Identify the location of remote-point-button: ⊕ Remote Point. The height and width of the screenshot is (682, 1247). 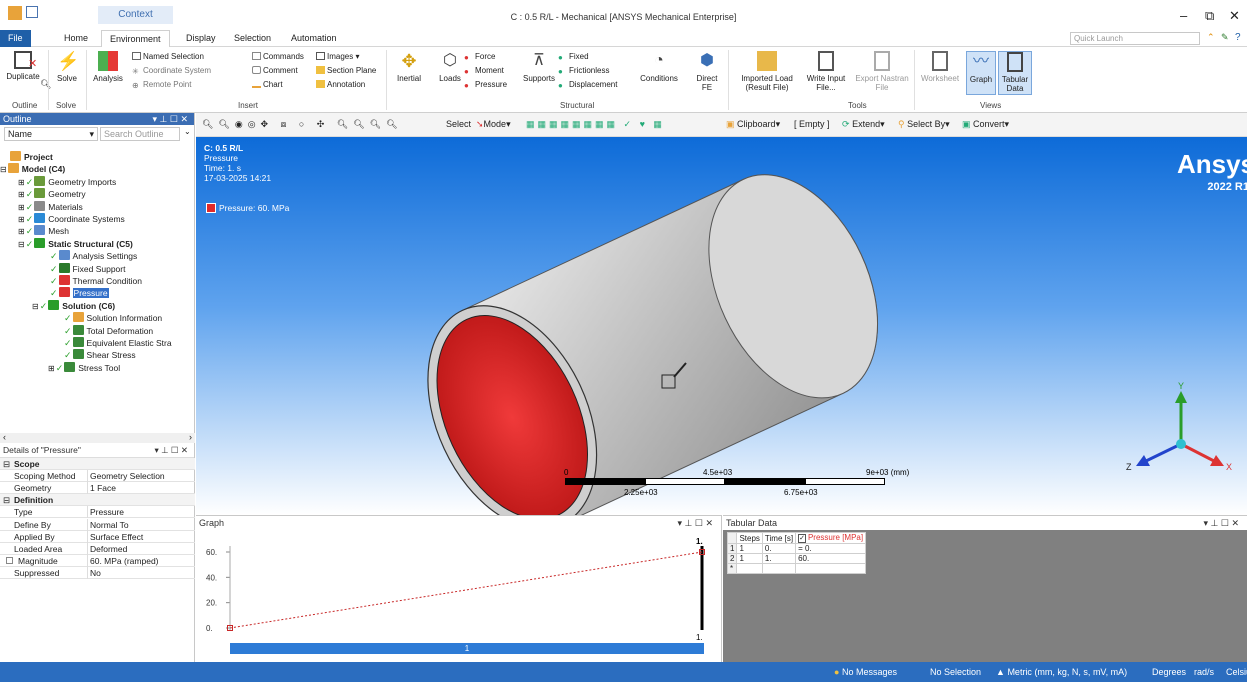
(161, 85).